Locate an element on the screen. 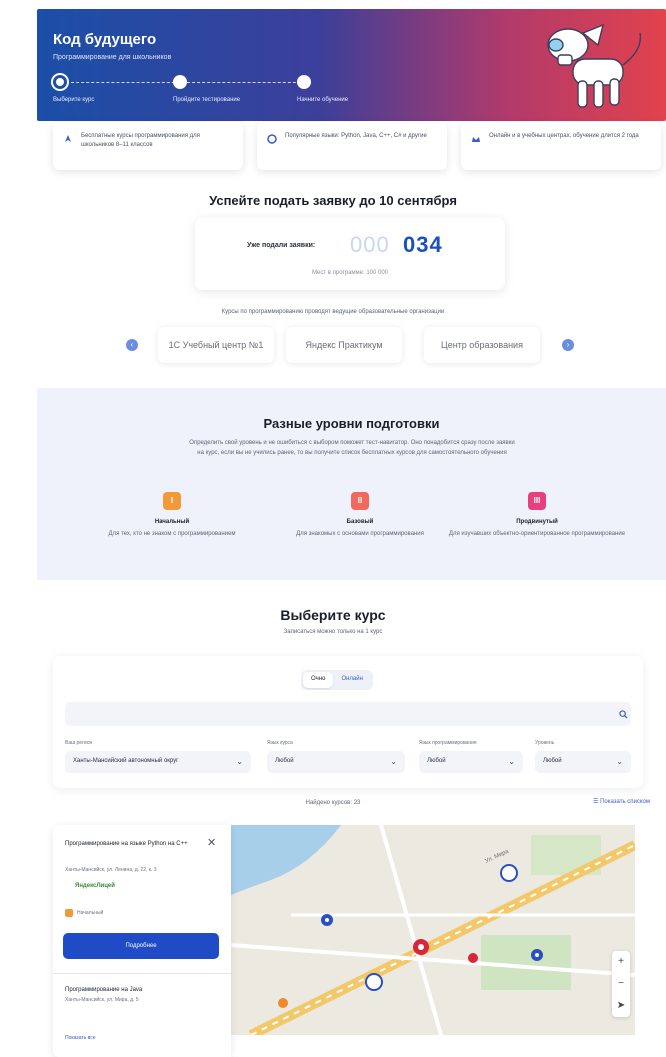 The height and width of the screenshot is (1057, 666). course-details-button: Подробнее is located at coordinates (141, 946).